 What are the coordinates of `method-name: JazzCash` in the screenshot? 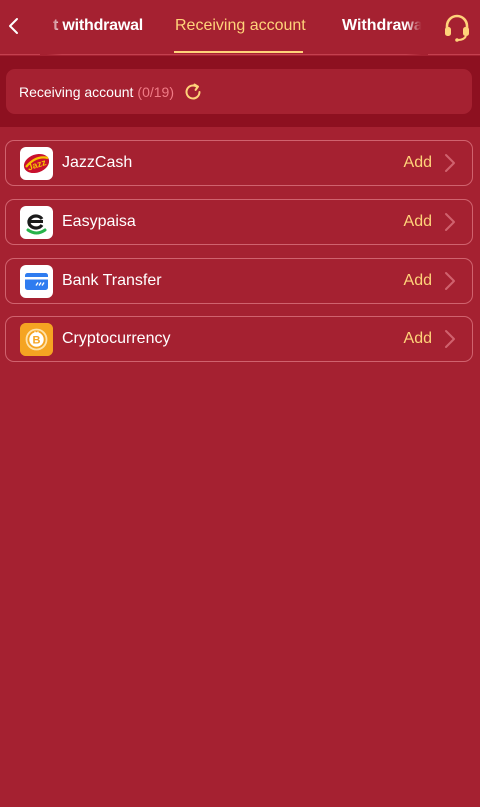 It's located at (97, 162).